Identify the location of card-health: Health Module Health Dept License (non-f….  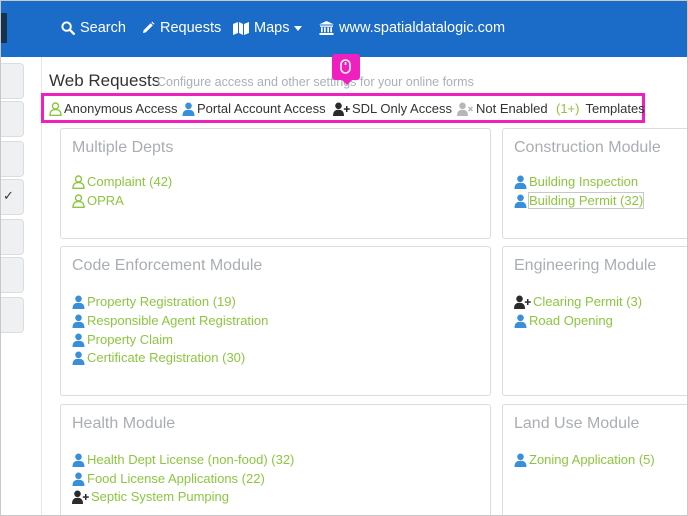
(275, 459).